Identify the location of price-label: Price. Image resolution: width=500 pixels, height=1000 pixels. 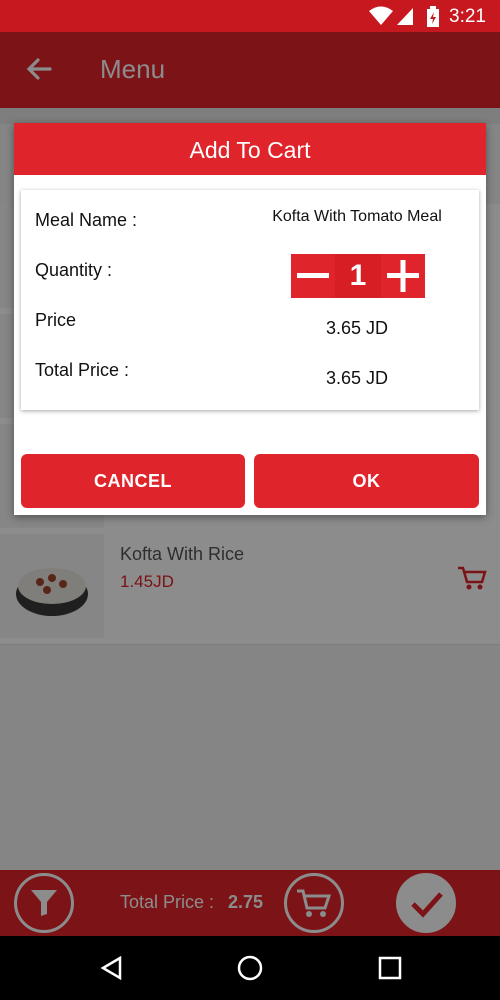
(56, 320).